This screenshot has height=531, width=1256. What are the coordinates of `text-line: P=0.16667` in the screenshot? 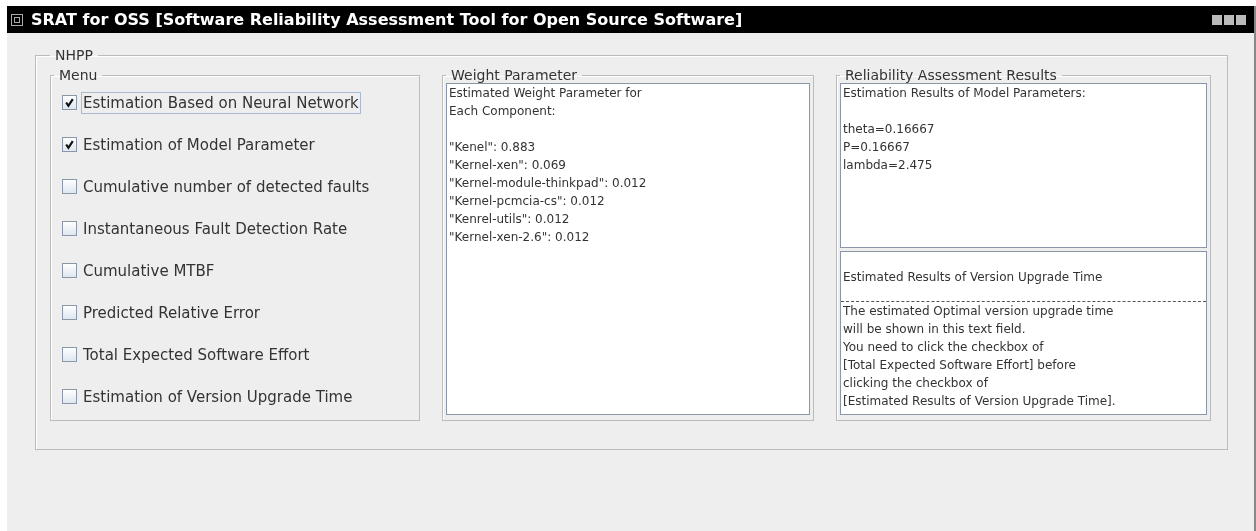 It's located at (877, 147).